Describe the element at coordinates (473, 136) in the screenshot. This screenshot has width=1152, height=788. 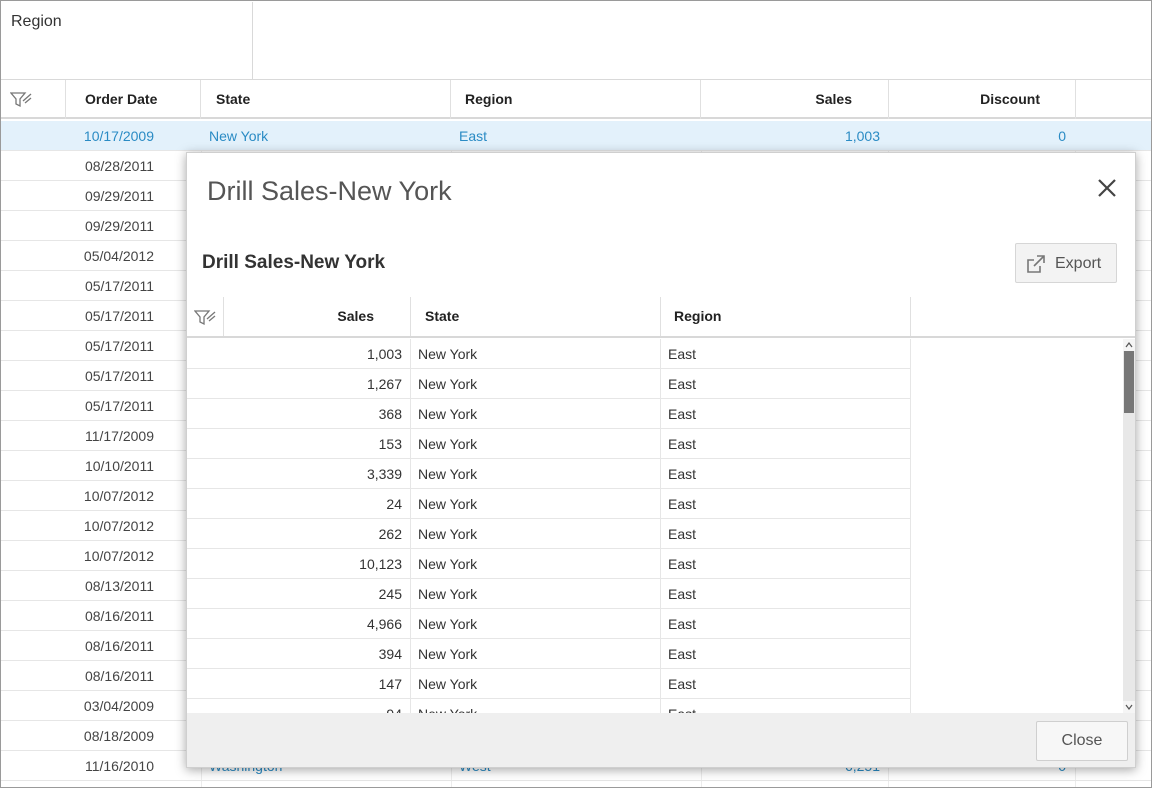
I see `region-link: East` at that location.